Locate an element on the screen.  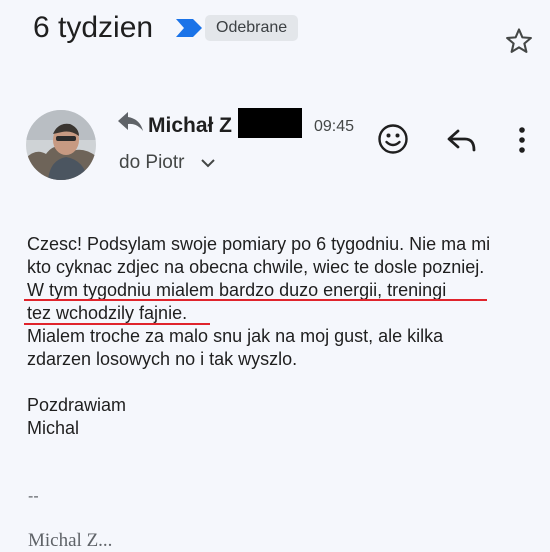
body-line: tez wchodzily fajnie. is located at coordinates (107, 313).